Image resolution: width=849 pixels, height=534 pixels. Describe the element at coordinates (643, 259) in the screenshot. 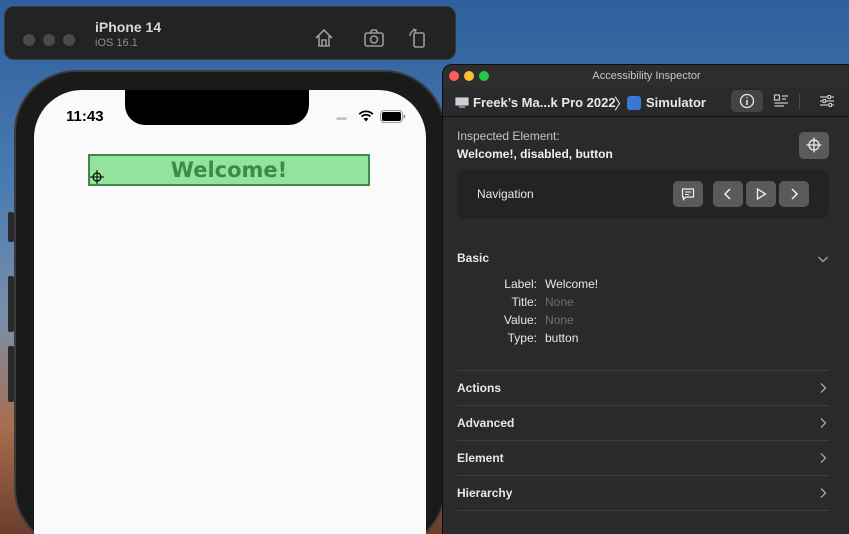

I see `basic-section-header: Basic` at that location.